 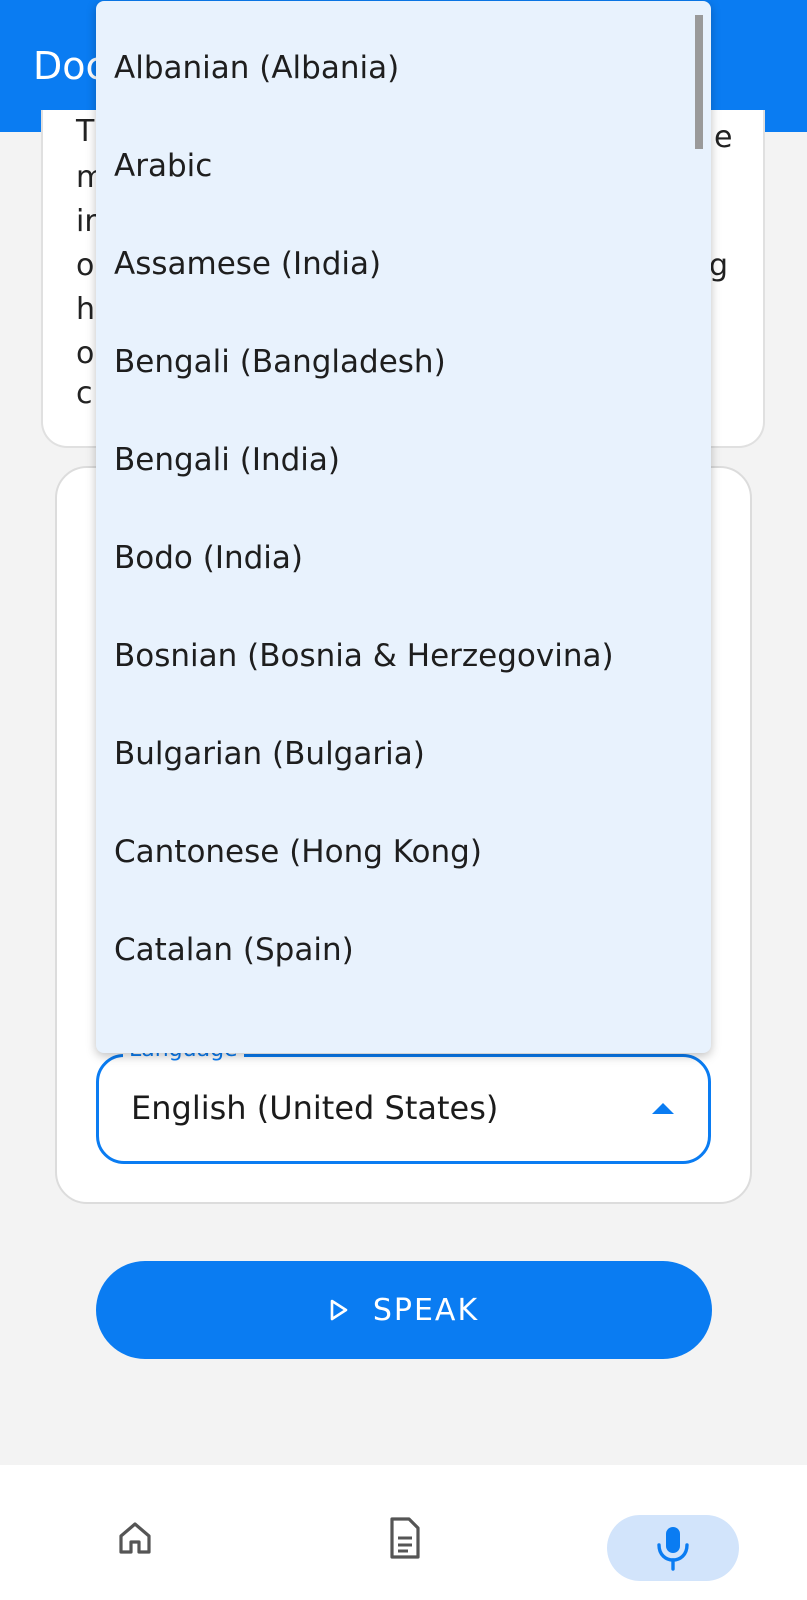 What do you see at coordinates (403, 362) in the screenshot?
I see `dropdown-item: Bengali (Bangladesh)` at bounding box center [403, 362].